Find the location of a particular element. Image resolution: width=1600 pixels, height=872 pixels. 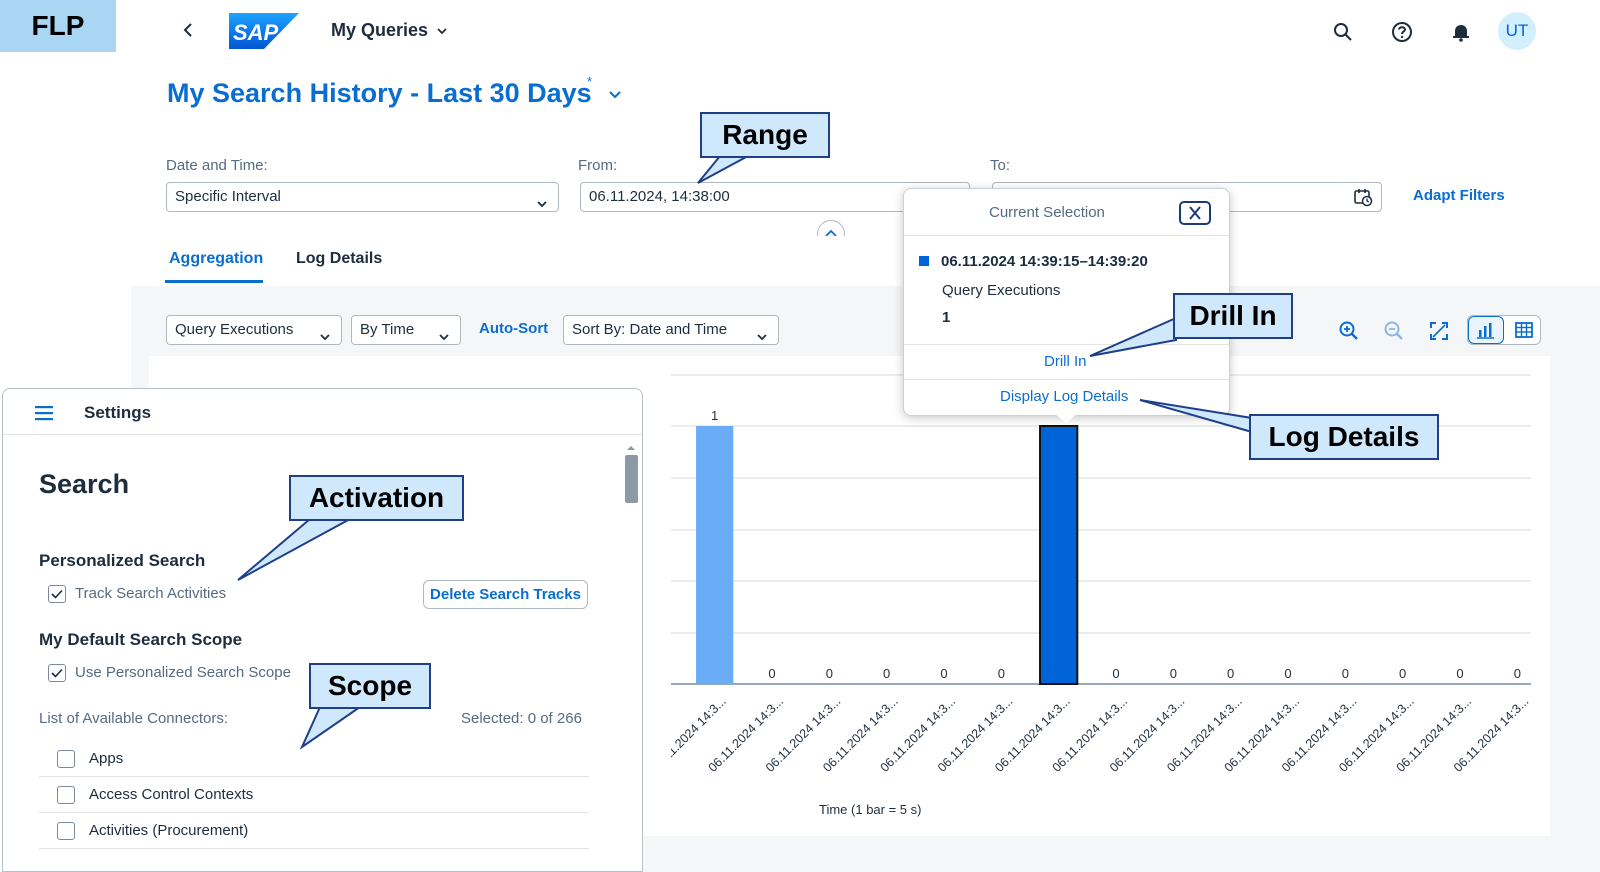

drill-in-callout: Drill In is located at coordinates (1233, 316).